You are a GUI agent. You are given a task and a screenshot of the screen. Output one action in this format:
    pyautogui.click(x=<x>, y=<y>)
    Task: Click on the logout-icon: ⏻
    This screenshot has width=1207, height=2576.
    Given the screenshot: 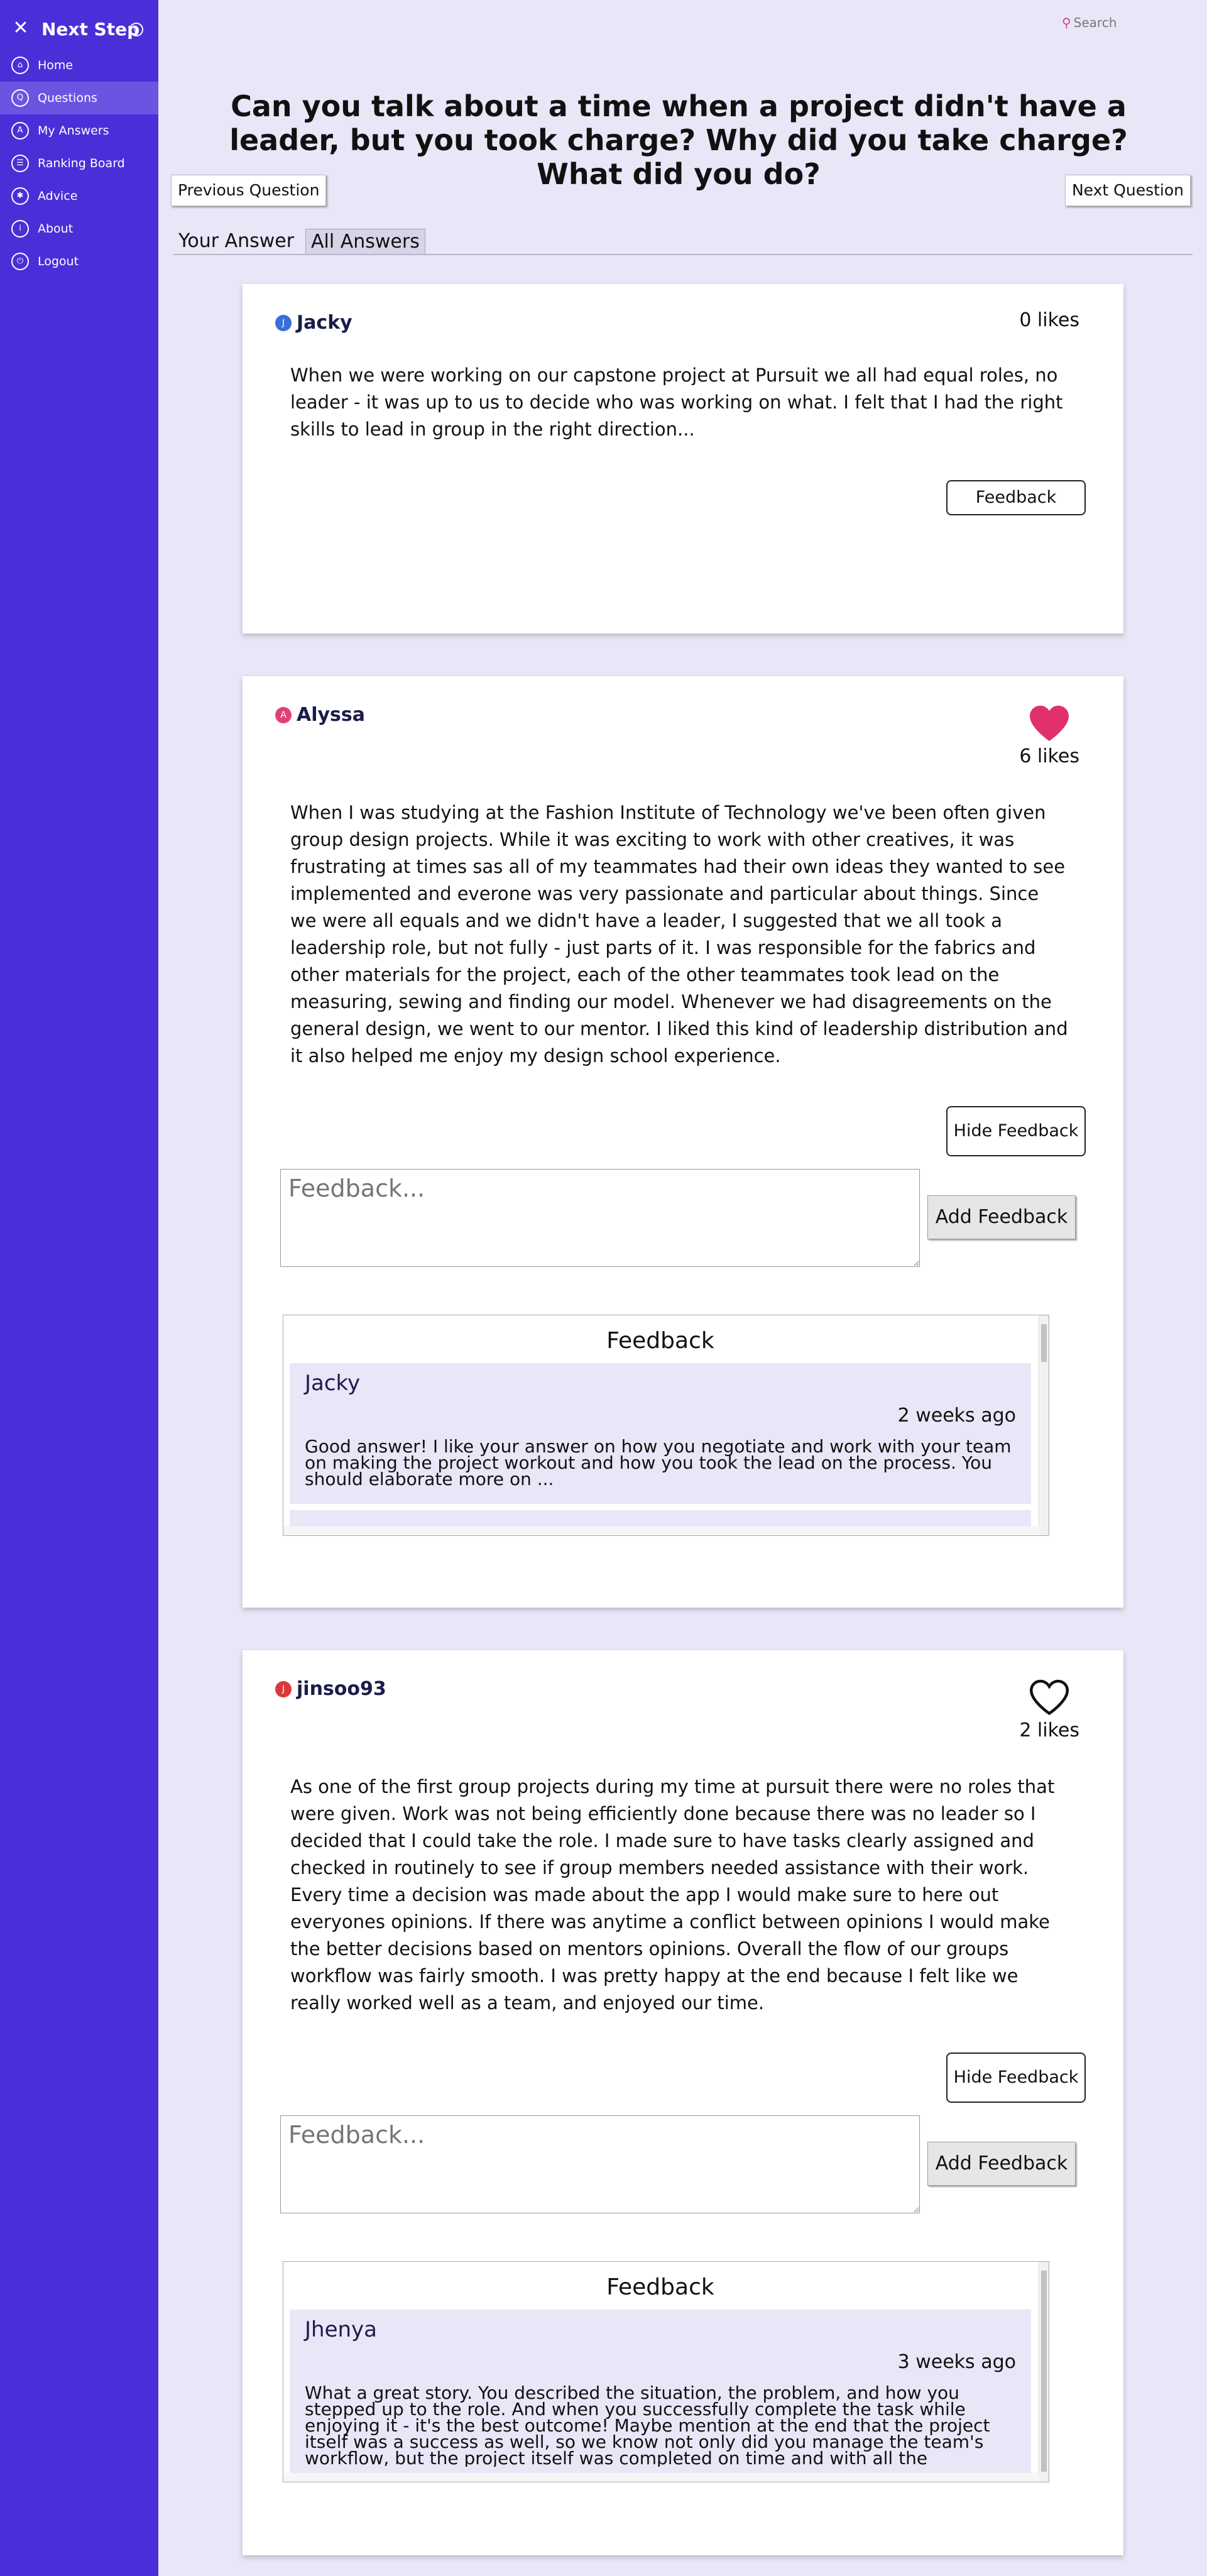 What is the action you would take?
    pyautogui.click(x=20, y=261)
    